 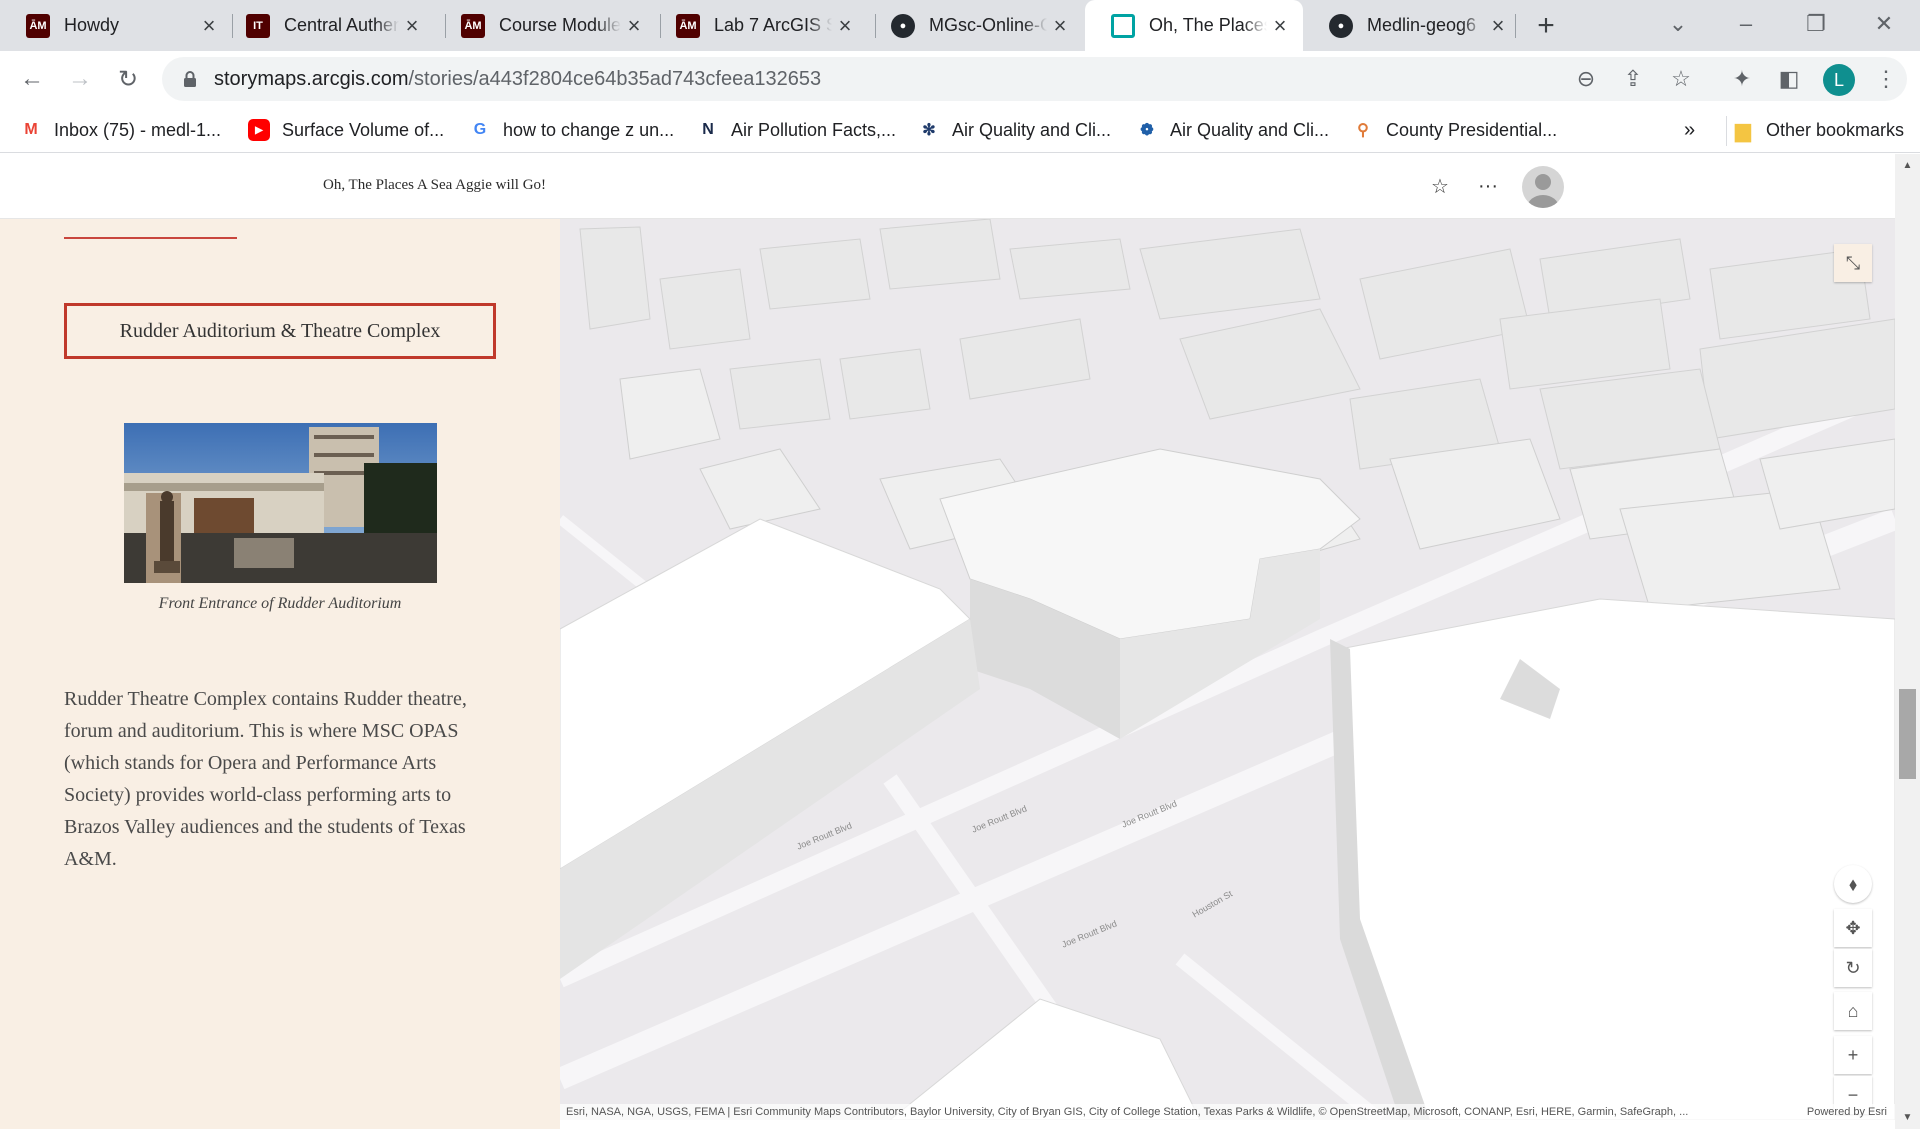 I want to click on pan-icon: ✥, so click(x=1853, y=928).